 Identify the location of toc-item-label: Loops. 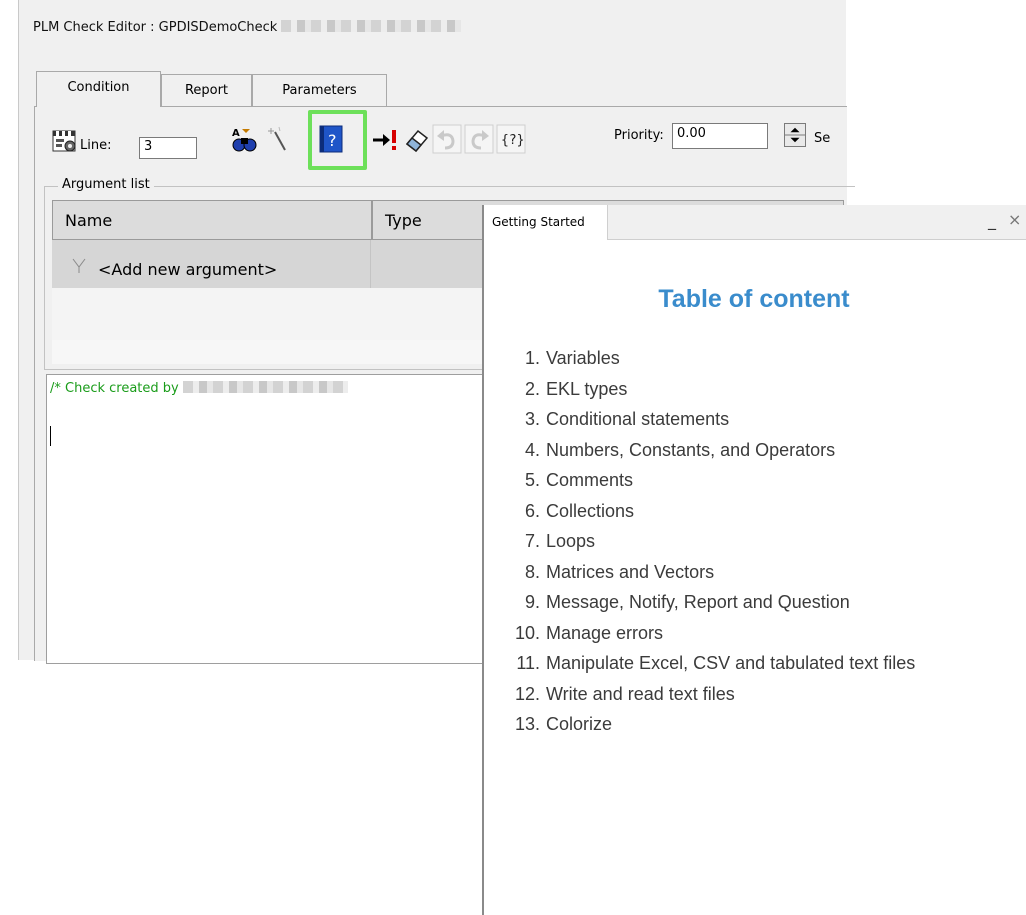
(570, 541).